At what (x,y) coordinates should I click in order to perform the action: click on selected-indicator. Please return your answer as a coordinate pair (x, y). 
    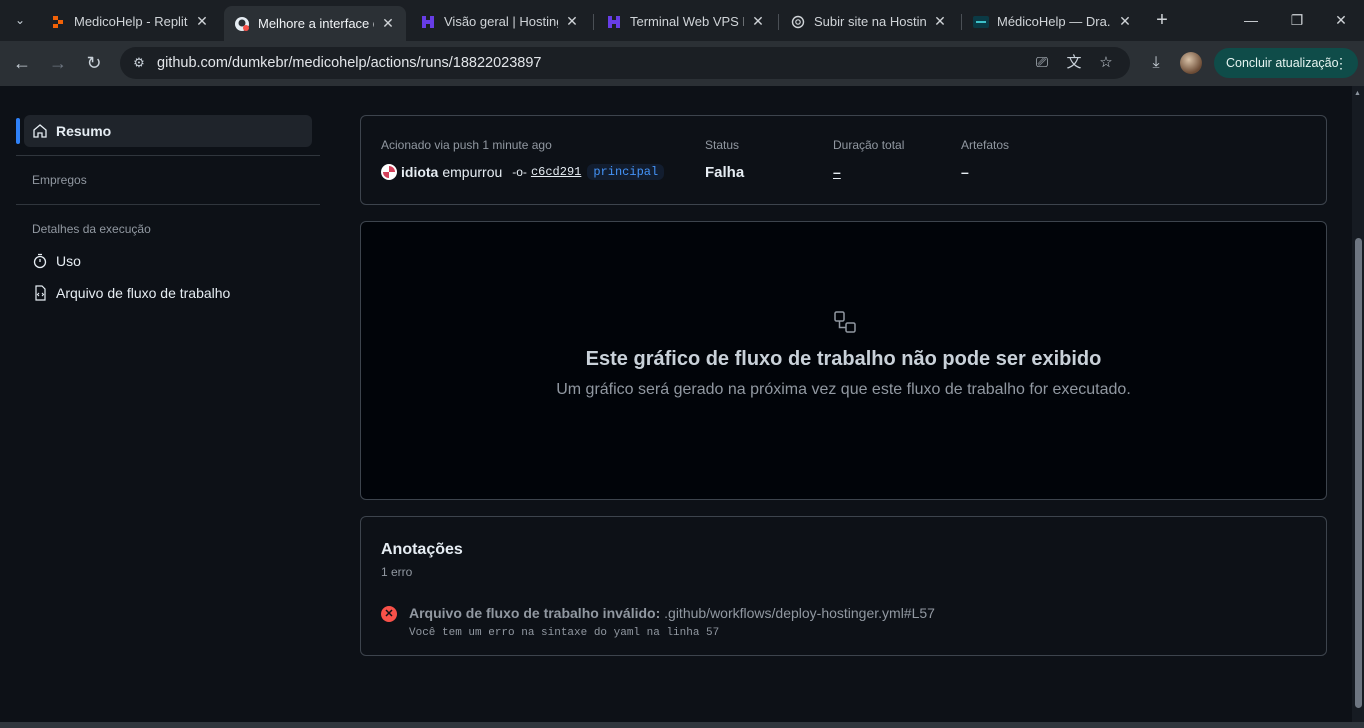
    Looking at the image, I should click on (18, 131).